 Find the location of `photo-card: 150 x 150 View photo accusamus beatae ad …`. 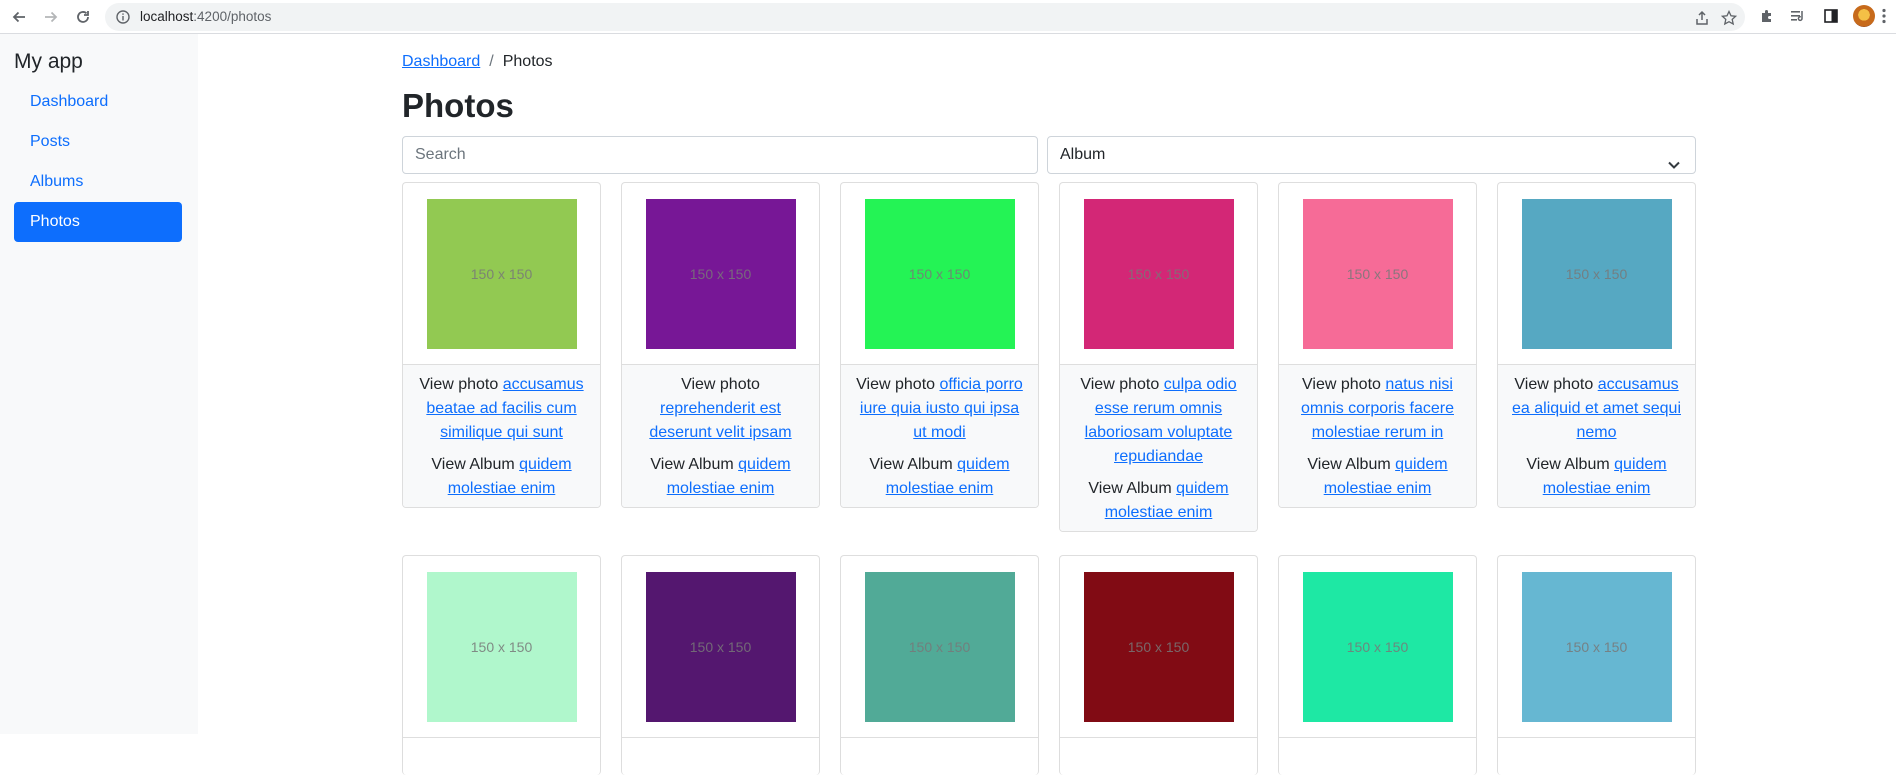

photo-card: 150 x 150 View photo accusamus beatae ad … is located at coordinates (501, 345).